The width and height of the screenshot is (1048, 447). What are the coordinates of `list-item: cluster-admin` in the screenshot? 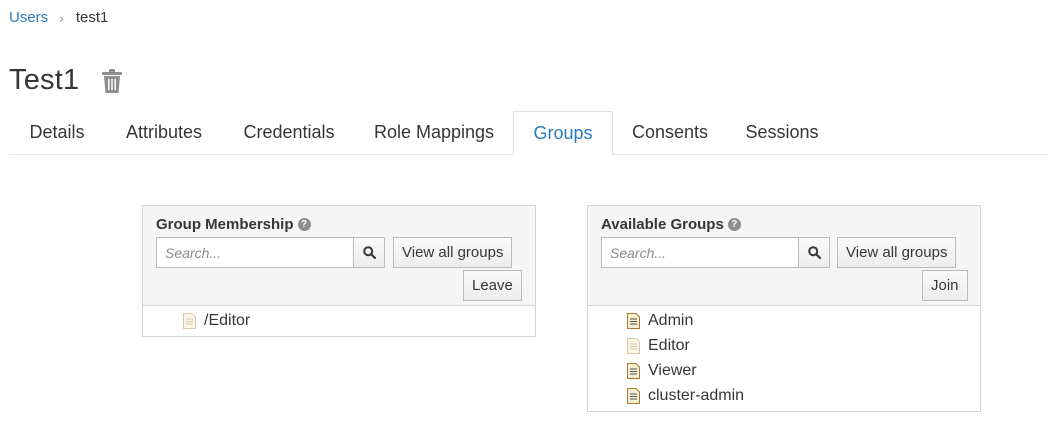 It's located at (685, 396).